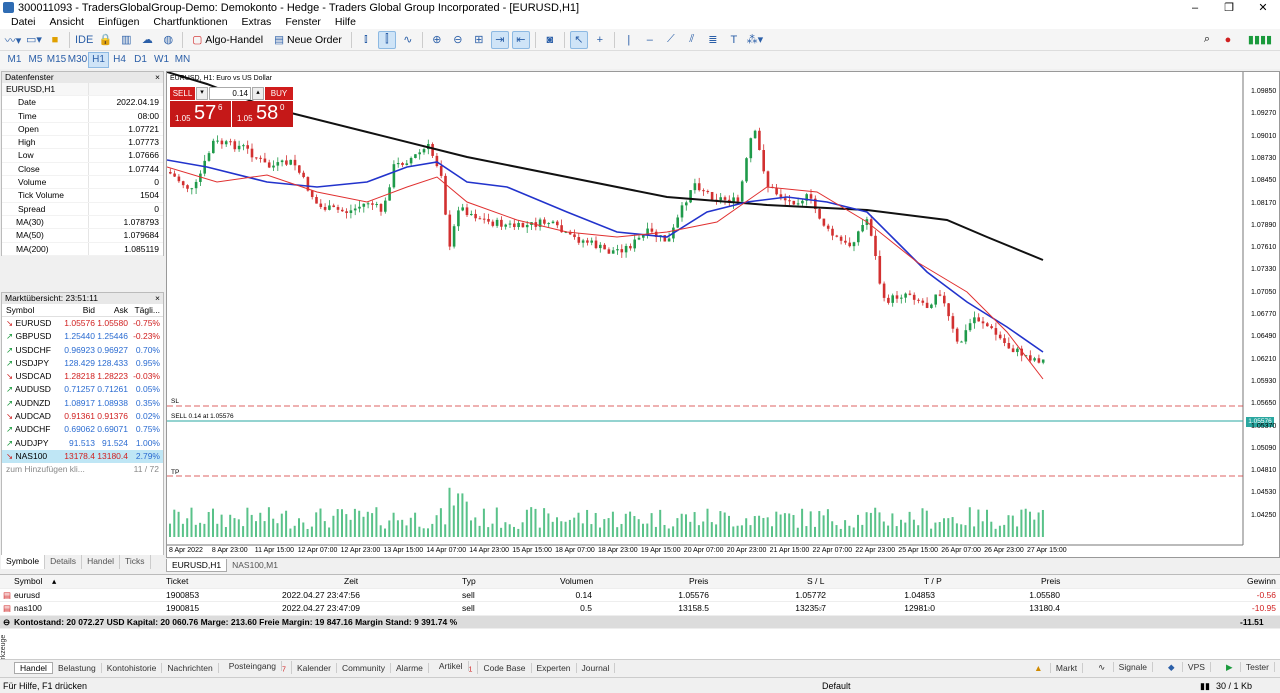 The width and height of the screenshot is (1280, 693). Describe the element at coordinates (35, 60) in the screenshot. I see `tf-m5: M5` at that location.